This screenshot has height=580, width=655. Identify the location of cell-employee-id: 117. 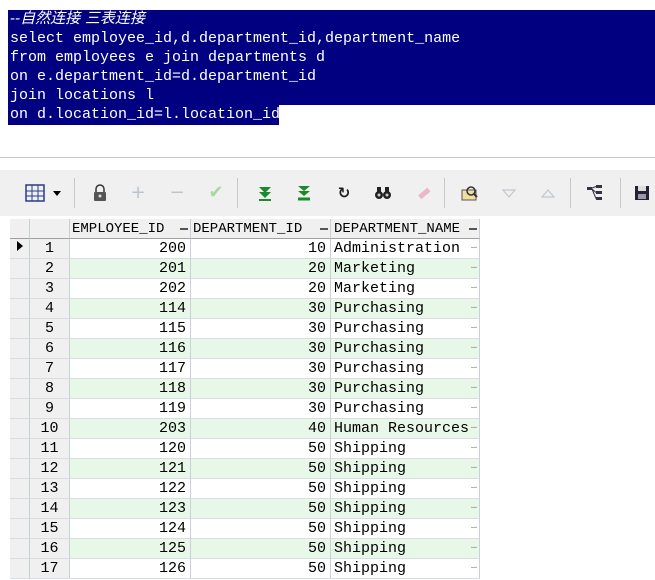
(130, 369).